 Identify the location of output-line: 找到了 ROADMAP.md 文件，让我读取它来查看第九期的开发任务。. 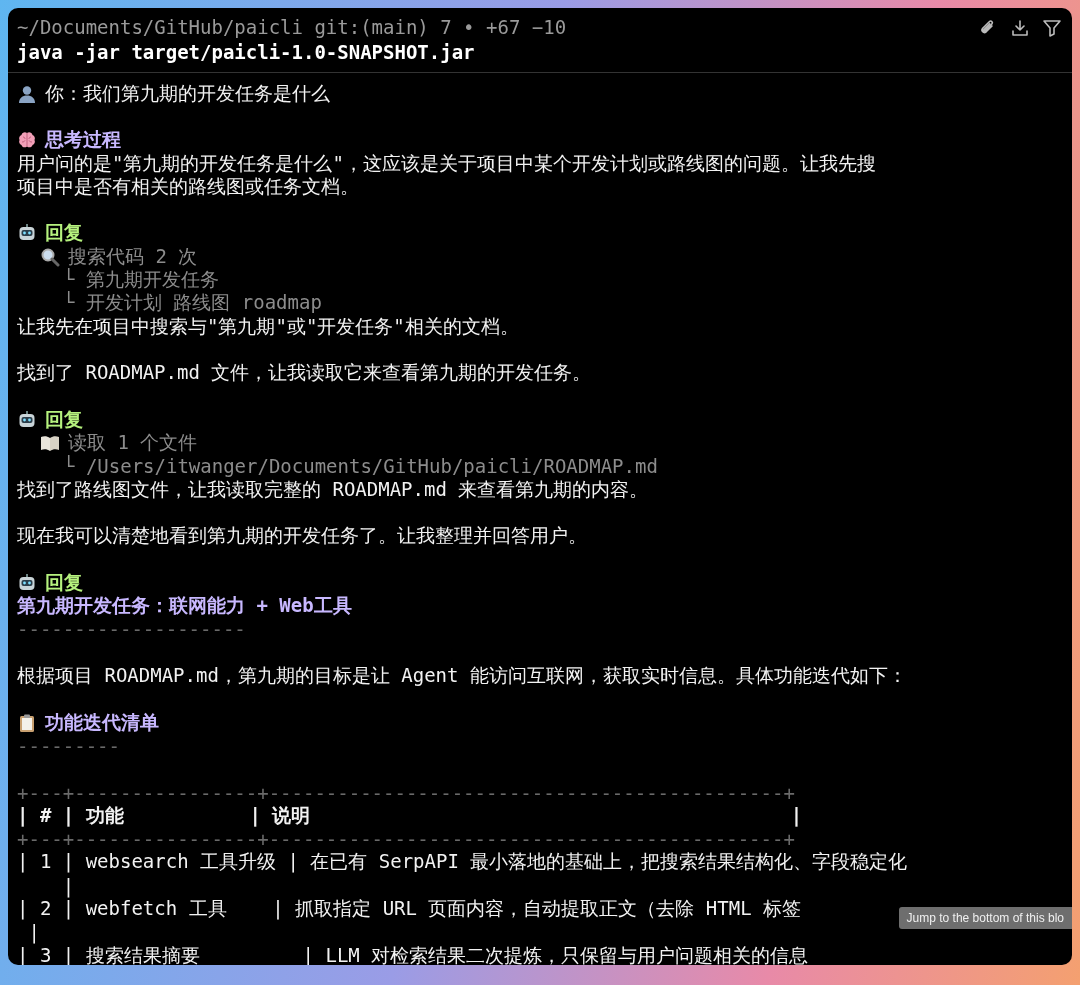
(304, 373).